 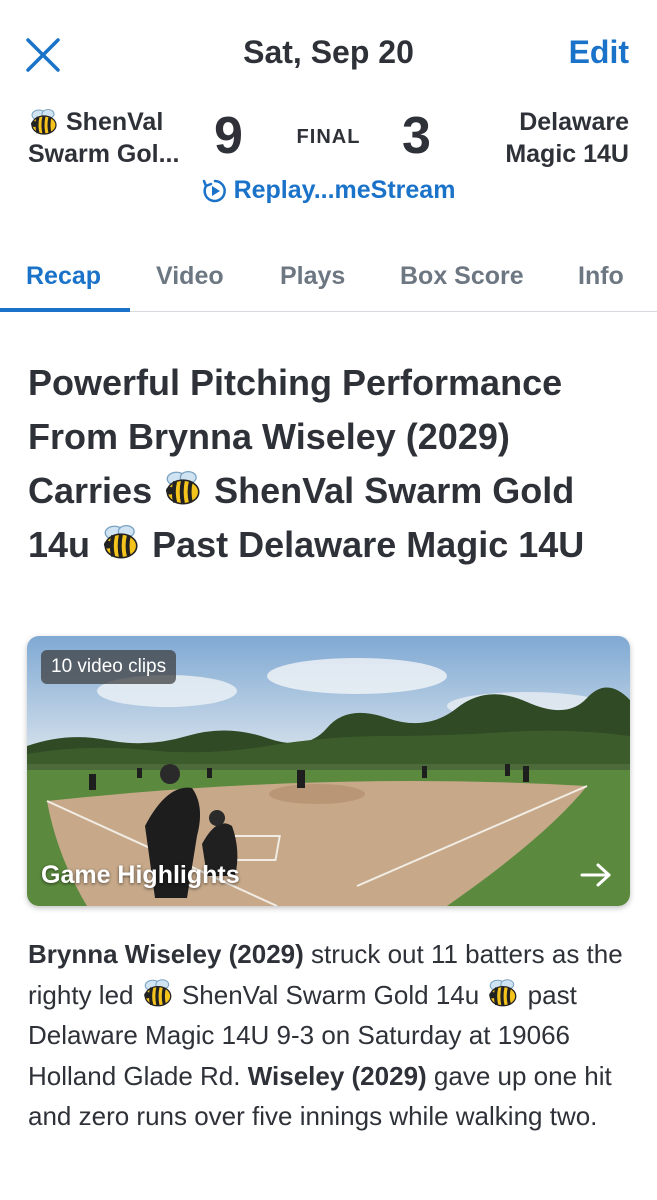 What do you see at coordinates (599, 52) in the screenshot?
I see `edit-button: Edit` at bounding box center [599, 52].